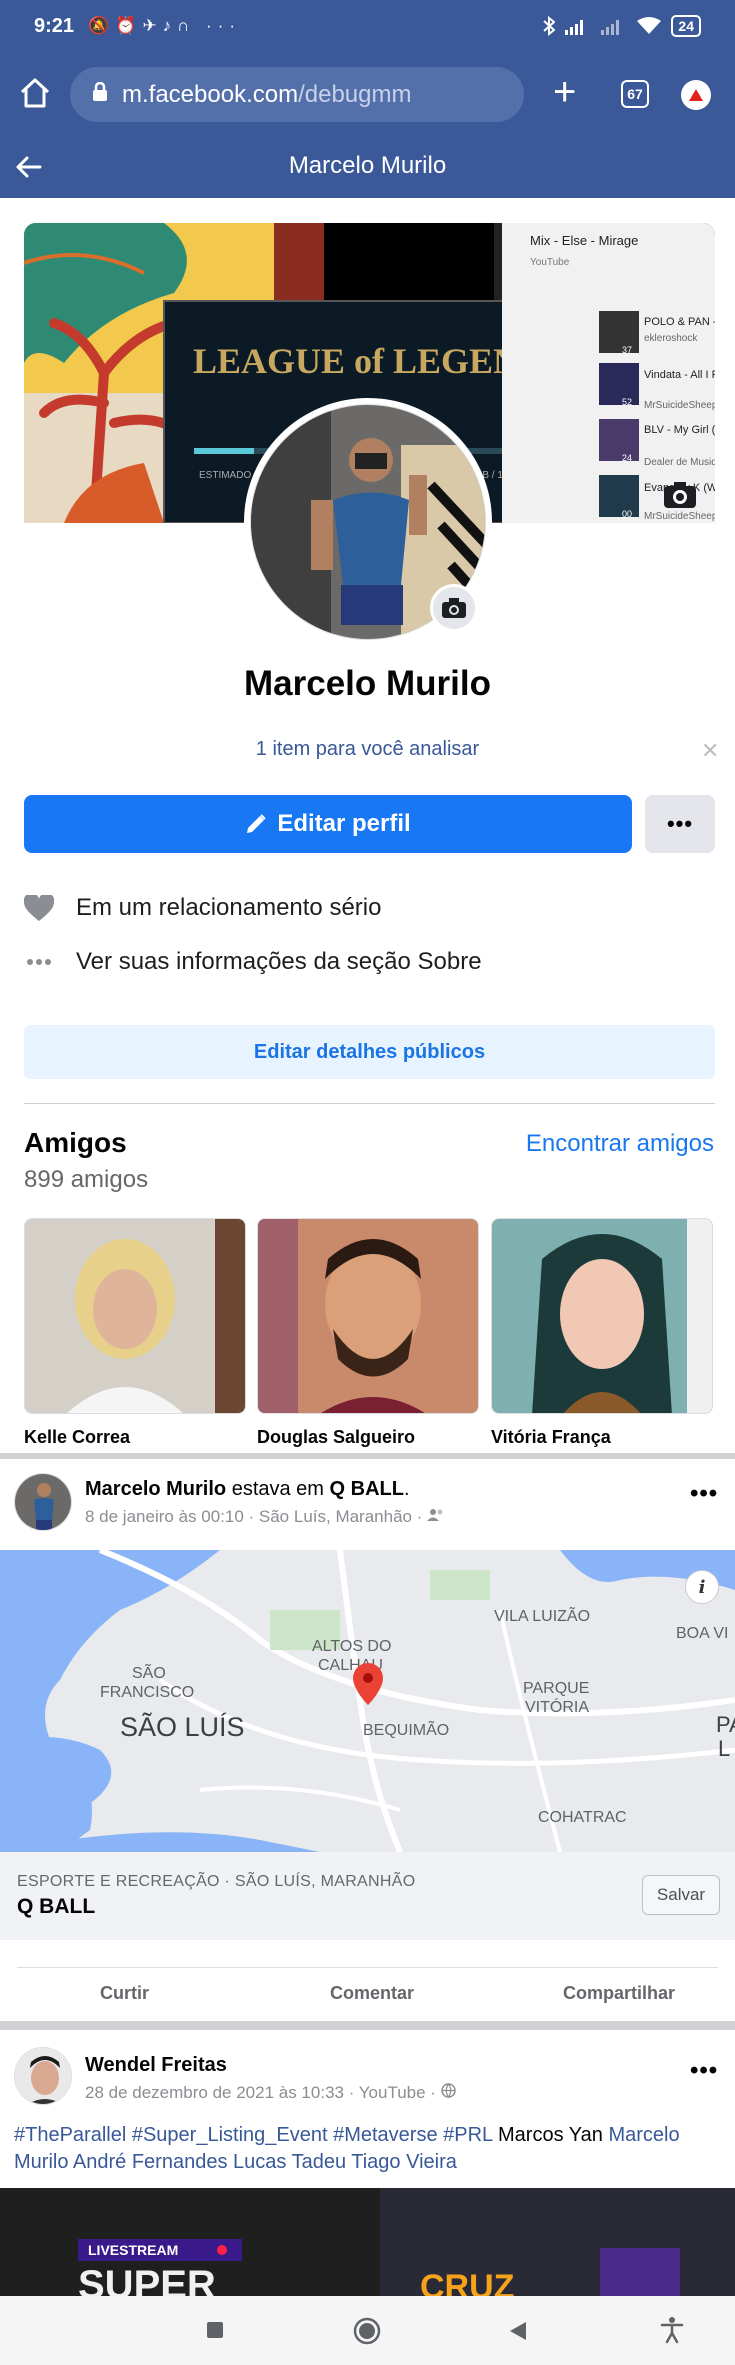 The width and height of the screenshot is (735, 2365). What do you see at coordinates (369, 1052) in the screenshot?
I see `edit-public-details-button: Editar detalhes públicos` at bounding box center [369, 1052].